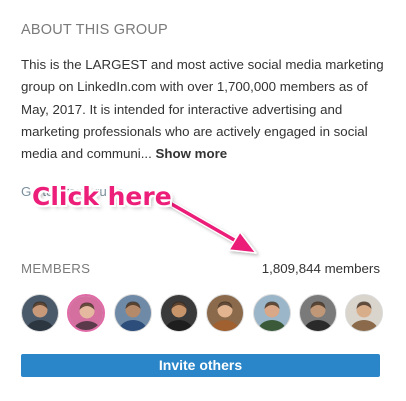  What do you see at coordinates (321, 268) in the screenshot?
I see `members-count-link: 1,809,844 members` at bounding box center [321, 268].